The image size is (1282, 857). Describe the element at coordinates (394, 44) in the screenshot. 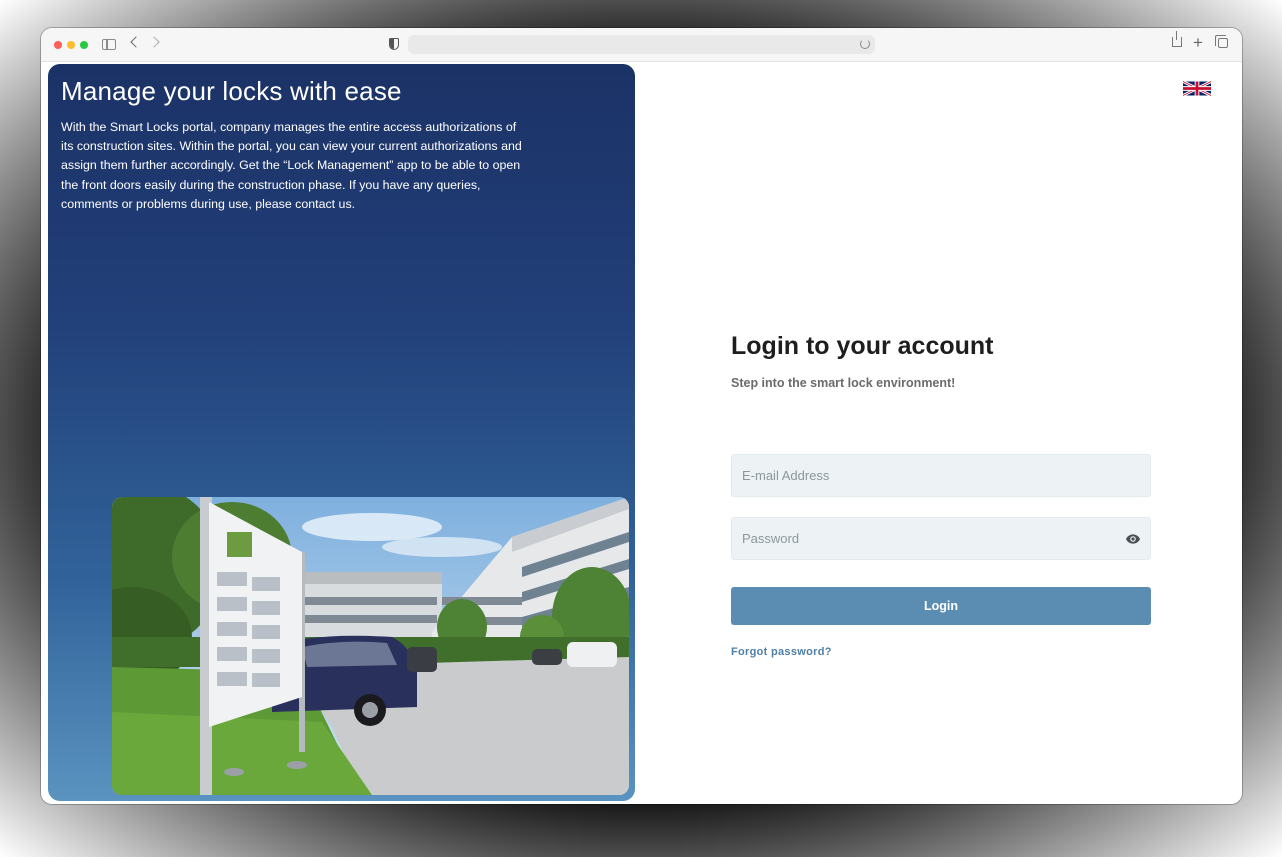

I see `privacy-shield-icon` at that location.